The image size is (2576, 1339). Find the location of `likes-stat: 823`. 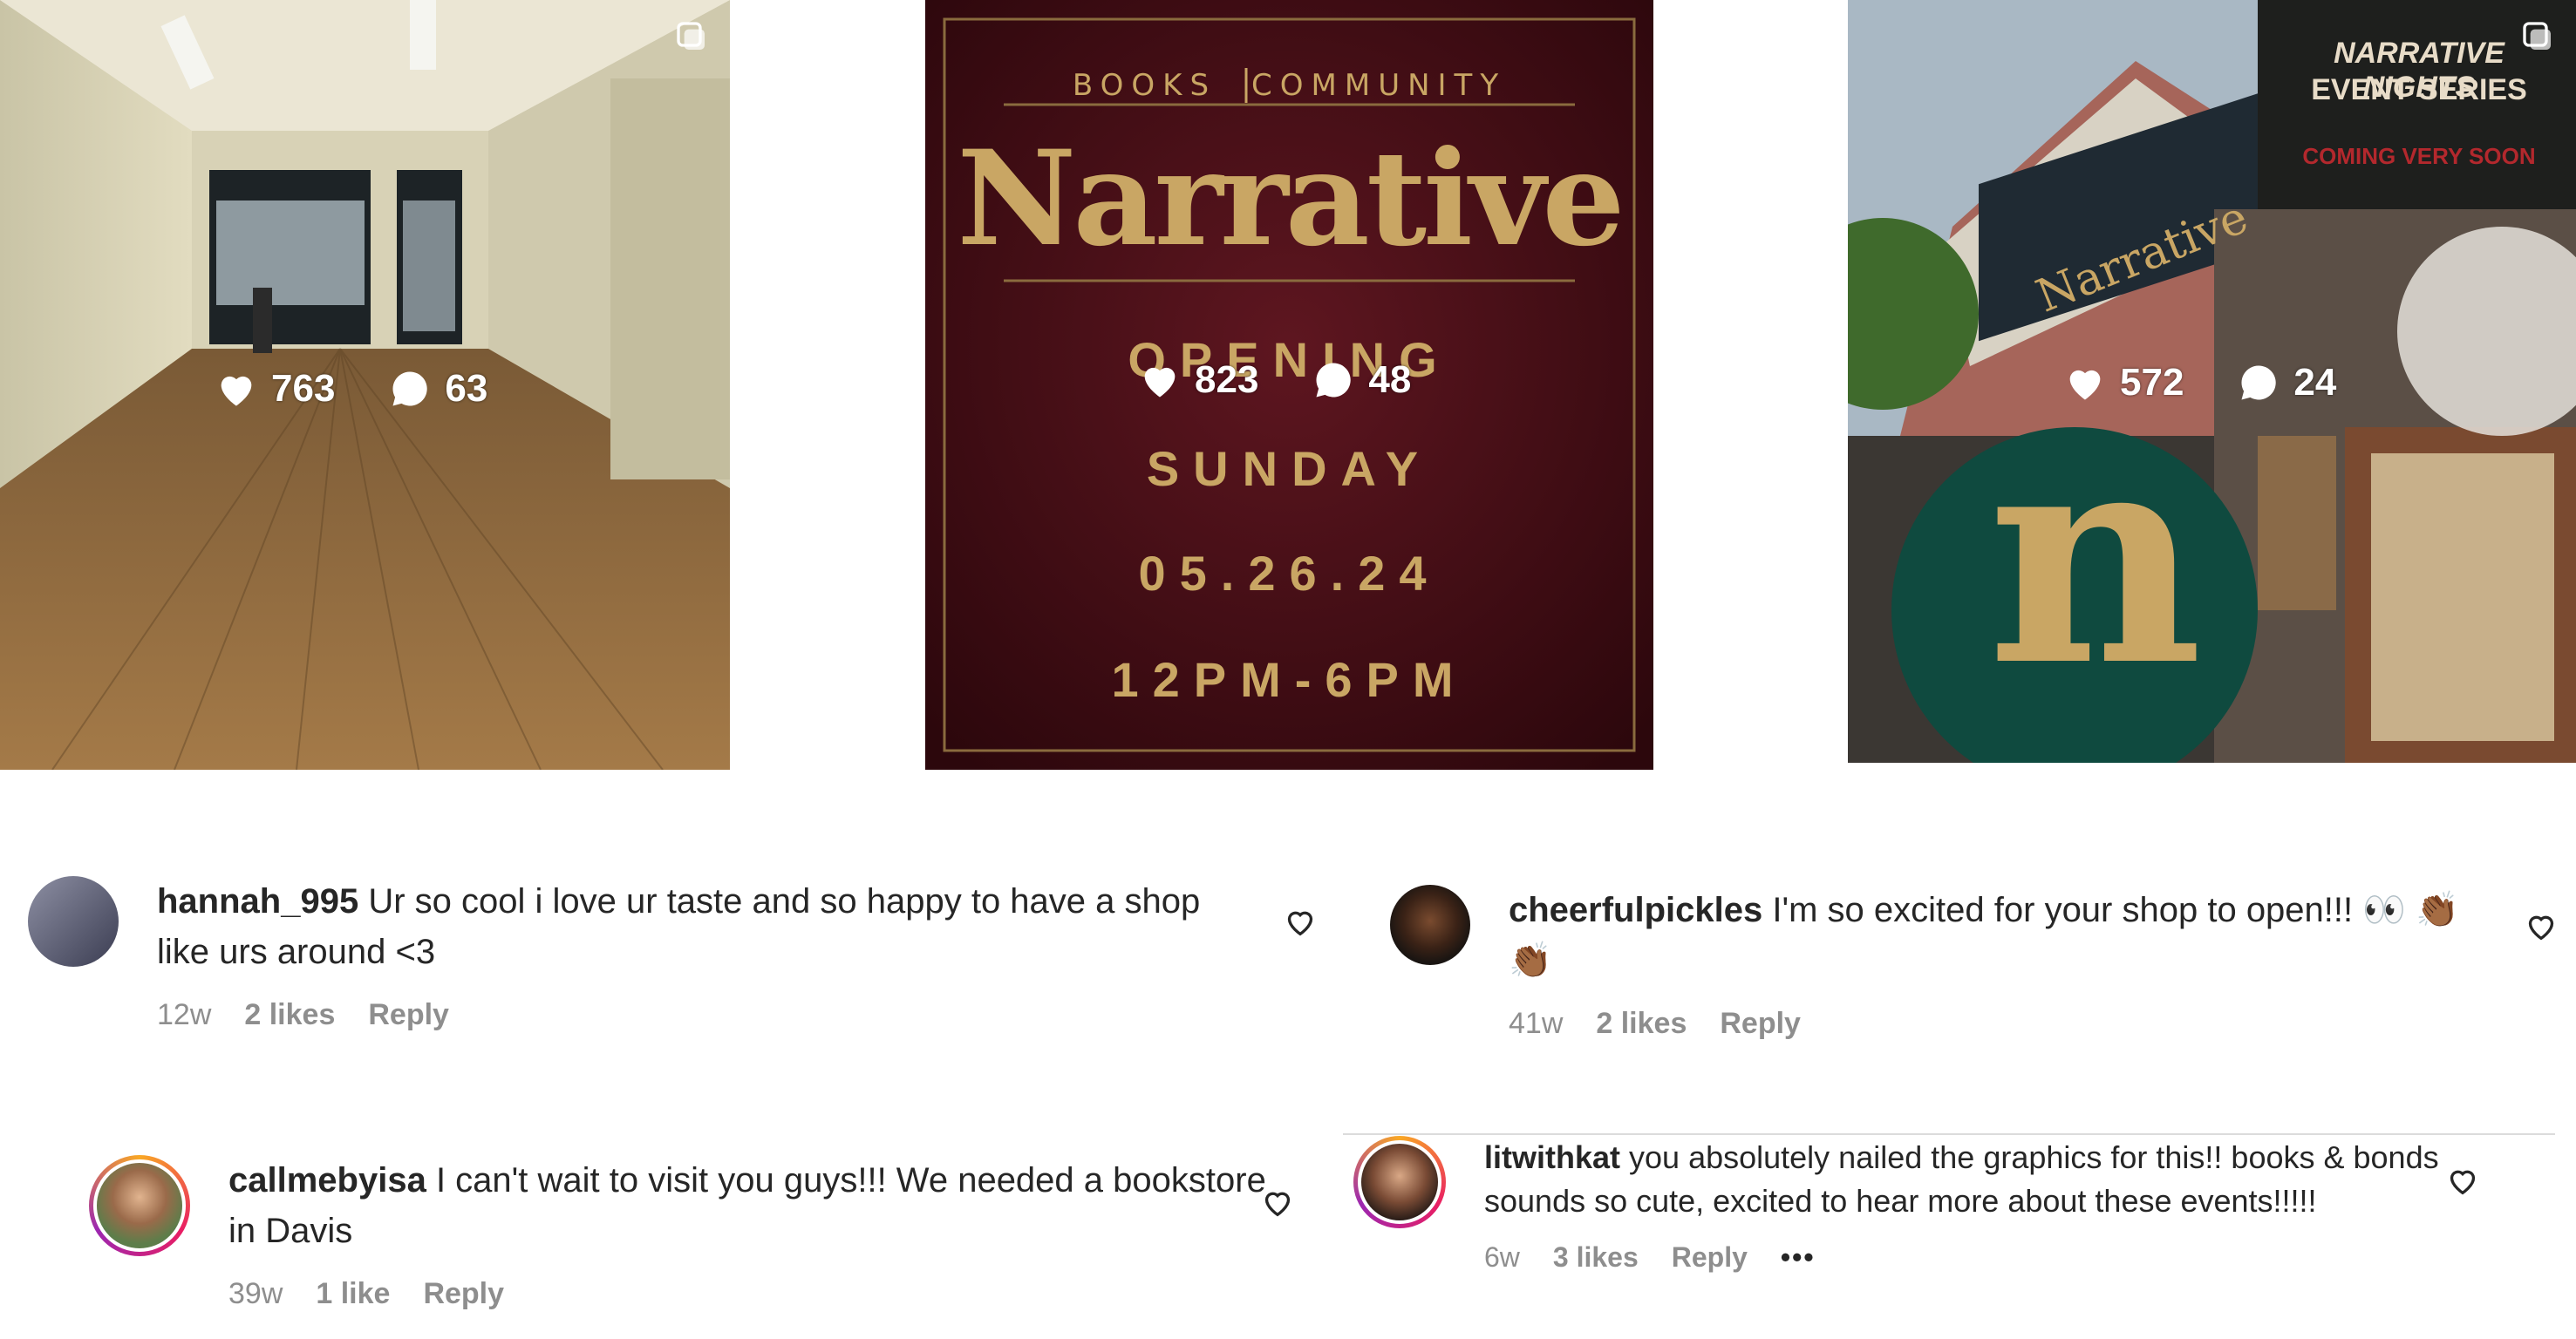

likes-stat: 823 is located at coordinates (1197, 380).